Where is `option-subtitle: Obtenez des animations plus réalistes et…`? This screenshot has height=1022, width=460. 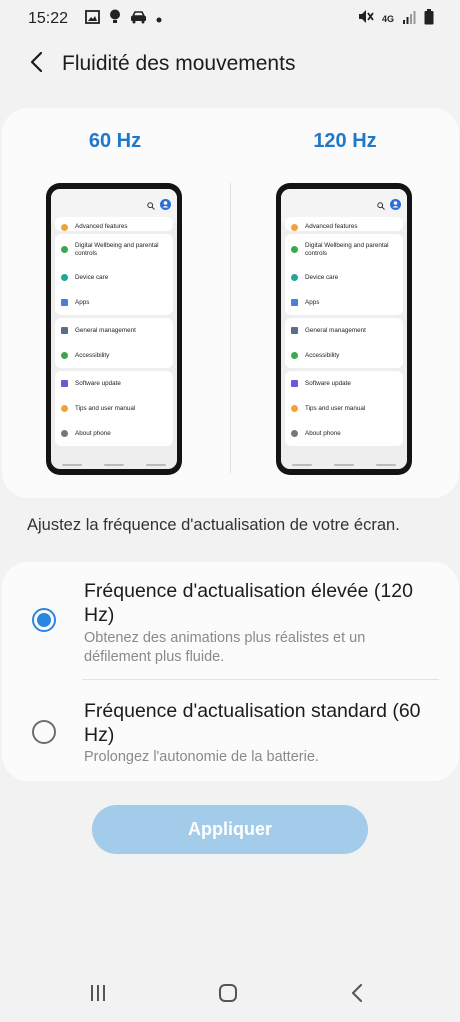 option-subtitle: Obtenez des animations plus réalistes et… is located at coordinates (225, 647).